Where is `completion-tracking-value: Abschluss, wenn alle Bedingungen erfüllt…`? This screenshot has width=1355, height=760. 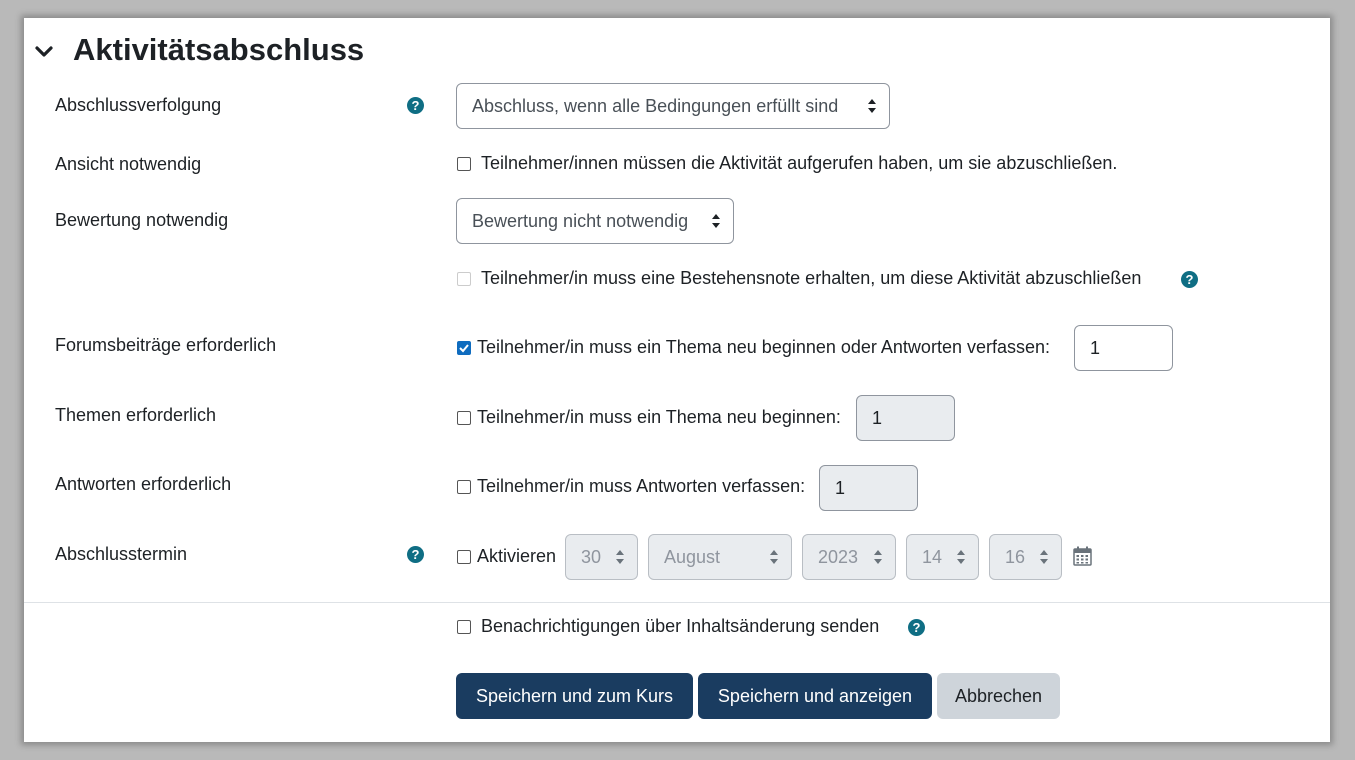
completion-tracking-value: Abschluss, wenn alle Bedingungen erfüllt… is located at coordinates (655, 106).